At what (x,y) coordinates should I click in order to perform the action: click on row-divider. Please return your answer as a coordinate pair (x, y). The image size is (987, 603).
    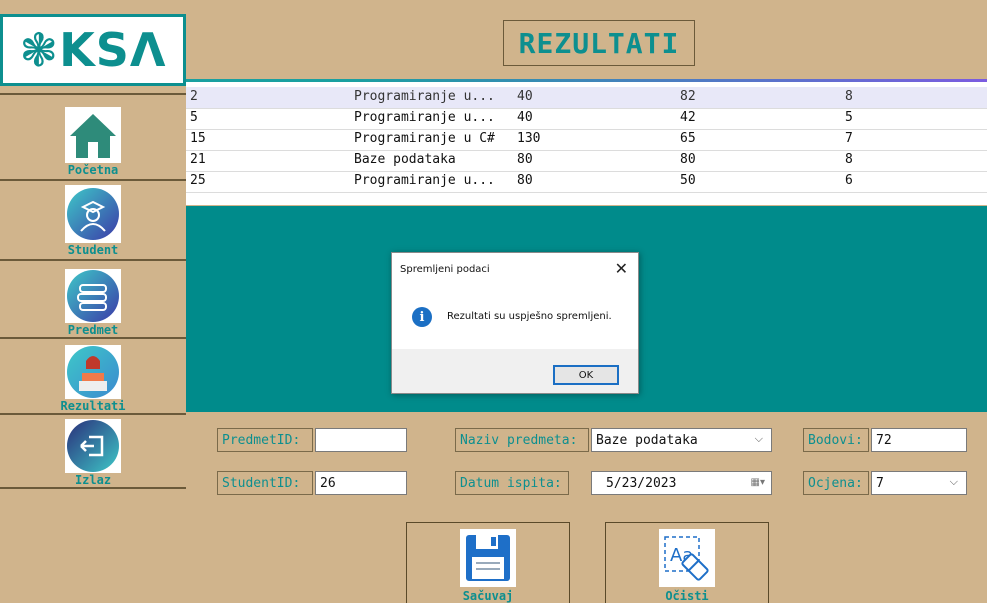
    Looking at the image, I should click on (586, 192).